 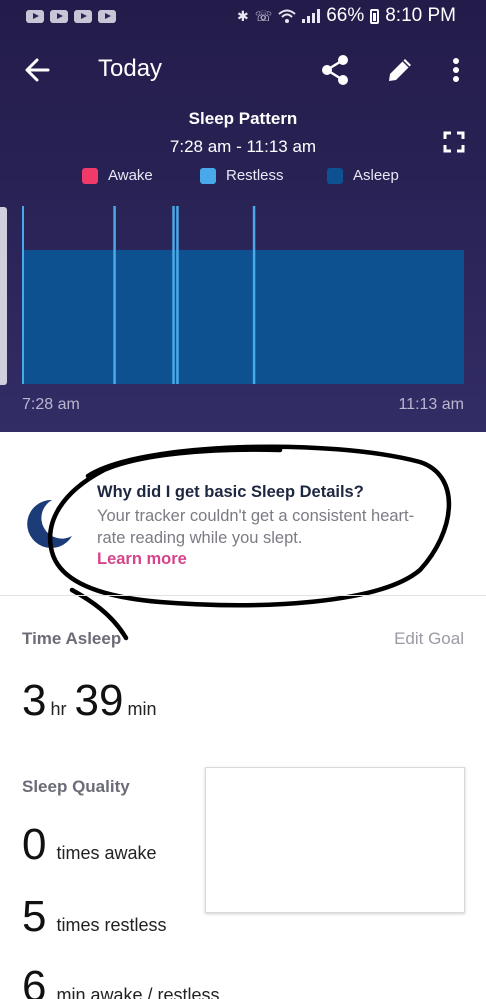 What do you see at coordinates (230, 492) in the screenshot?
I see `notice-title: Why did I get basic Sleep Details?` at bounding box center [230, 492].